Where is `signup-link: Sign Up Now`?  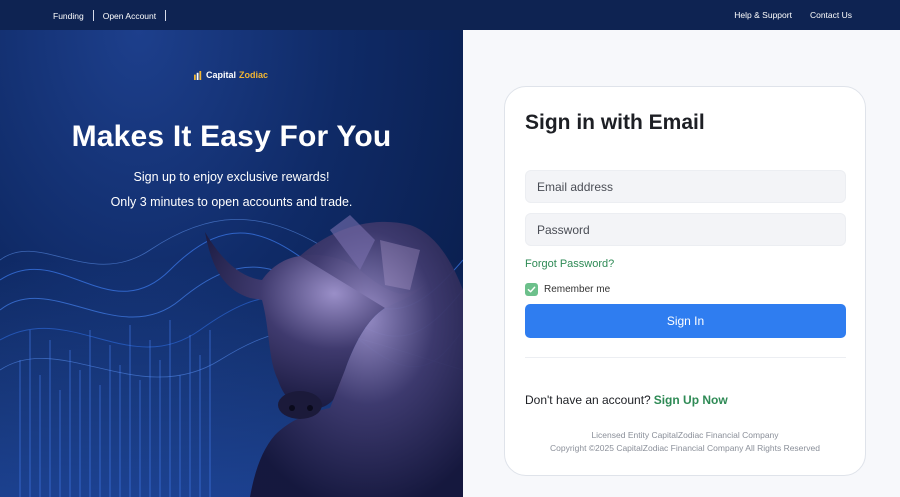
signup-link: Sign Up Now is located at coordinates (691, 400).